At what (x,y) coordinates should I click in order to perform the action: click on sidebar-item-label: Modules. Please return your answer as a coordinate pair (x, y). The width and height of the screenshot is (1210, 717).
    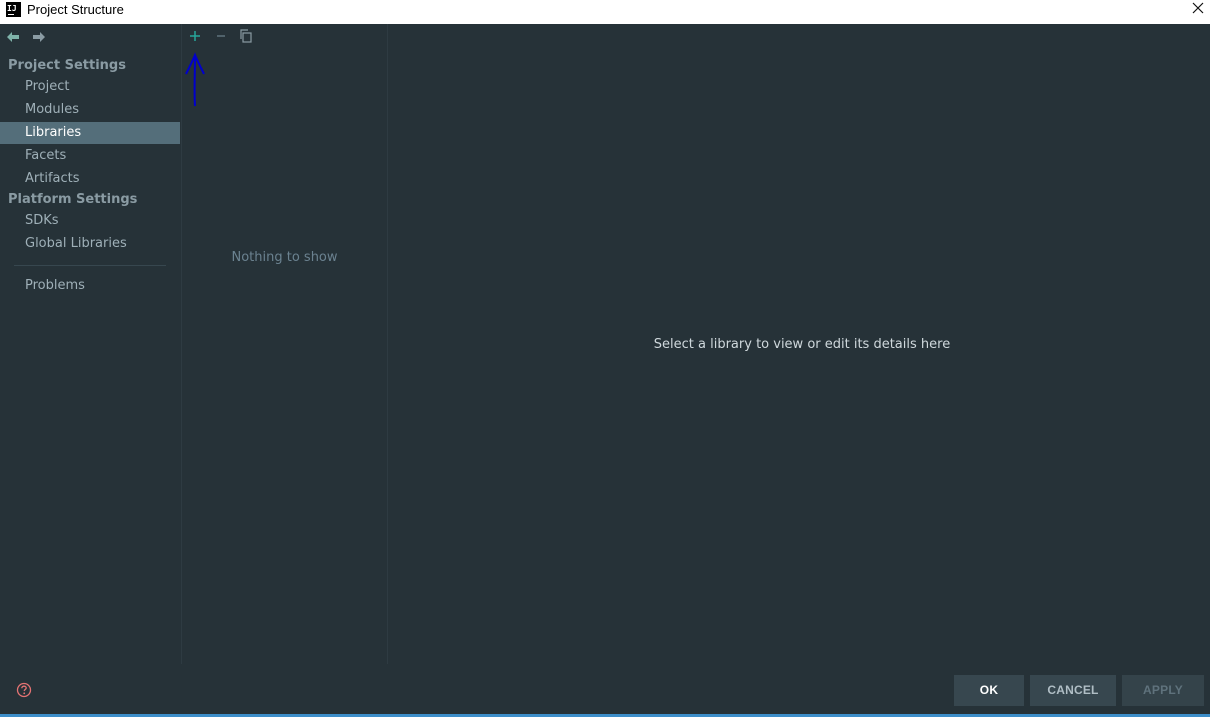
    Looking at the image, I should click on (52, 109).